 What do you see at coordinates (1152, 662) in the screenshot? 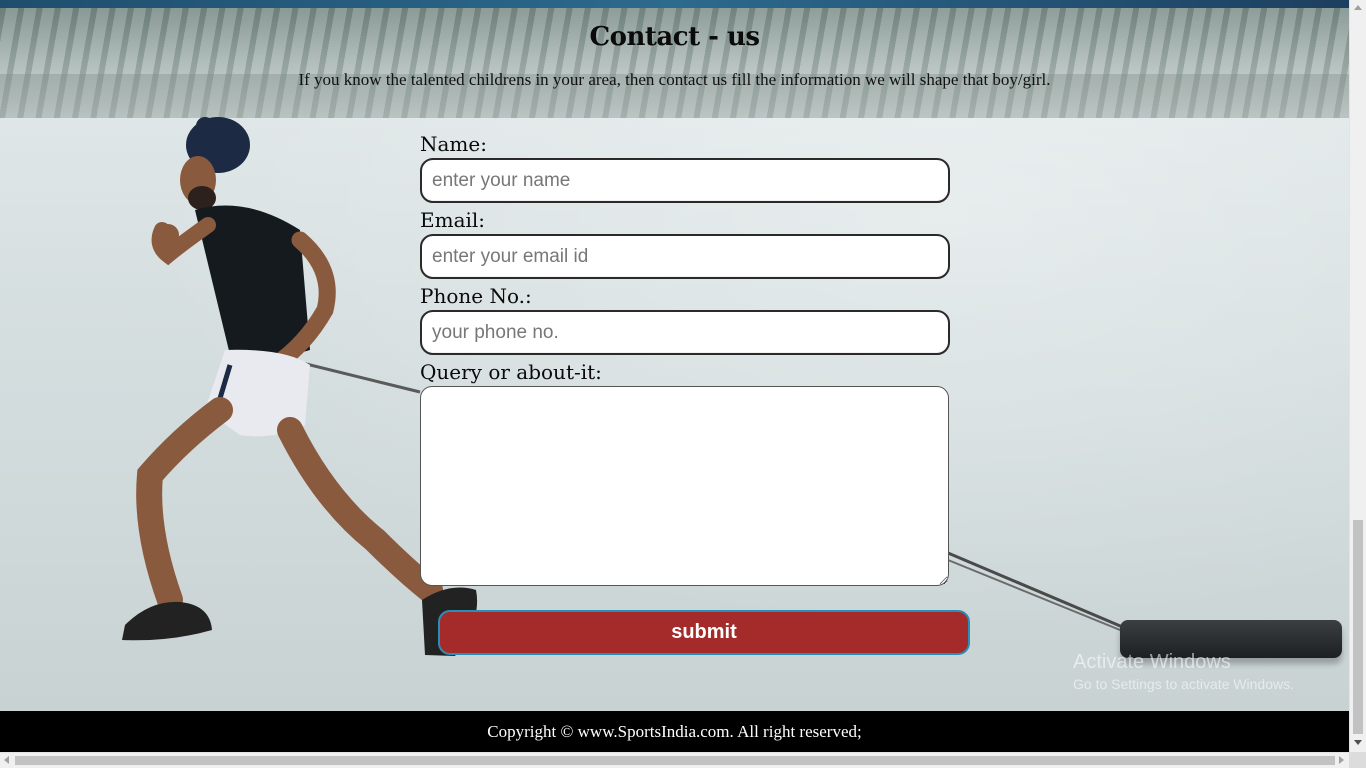
I see `watermark-title: Activate Windows` at bounding box center [1152, 662].